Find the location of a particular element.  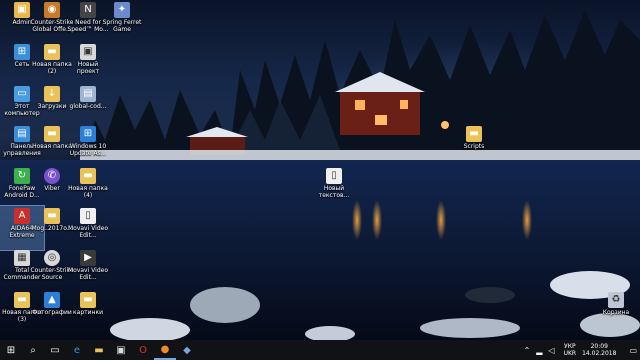

scripts-folder-icon: ▬ is located at coordinates (474, 134).